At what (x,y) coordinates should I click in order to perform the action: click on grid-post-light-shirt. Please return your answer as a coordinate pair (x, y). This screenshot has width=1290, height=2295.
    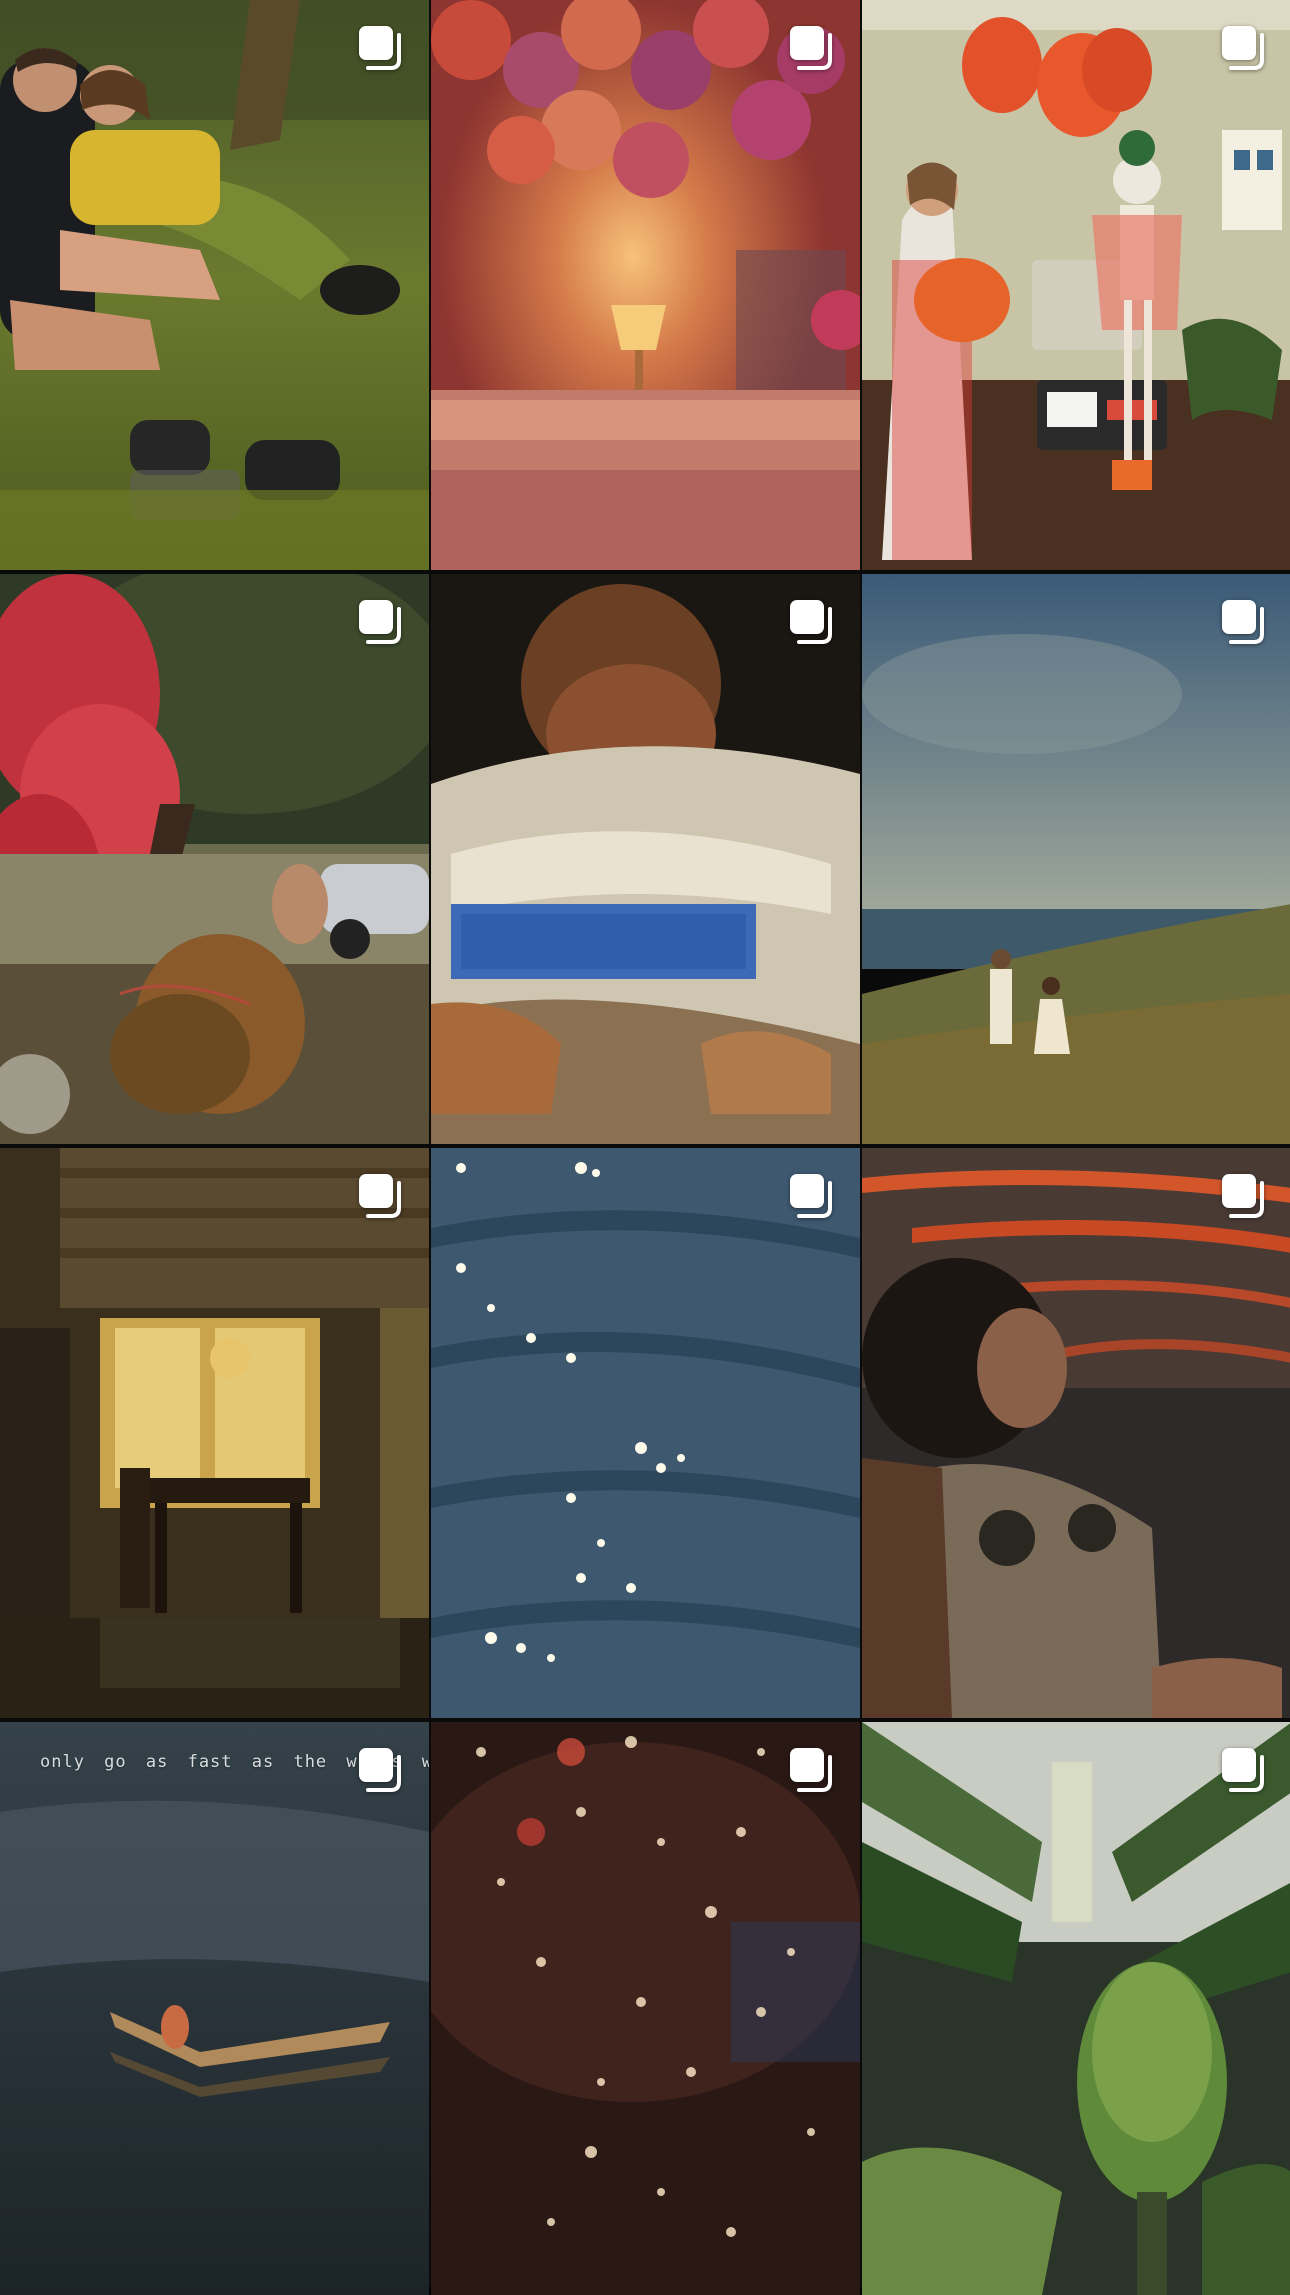
    Looking at the image, I should click on (645, 859).